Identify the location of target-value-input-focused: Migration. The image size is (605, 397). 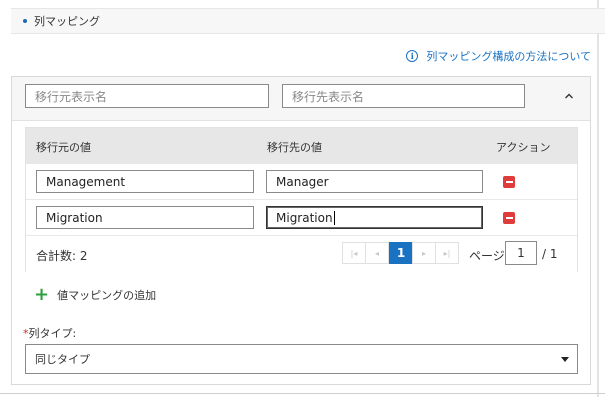
(374, 217).